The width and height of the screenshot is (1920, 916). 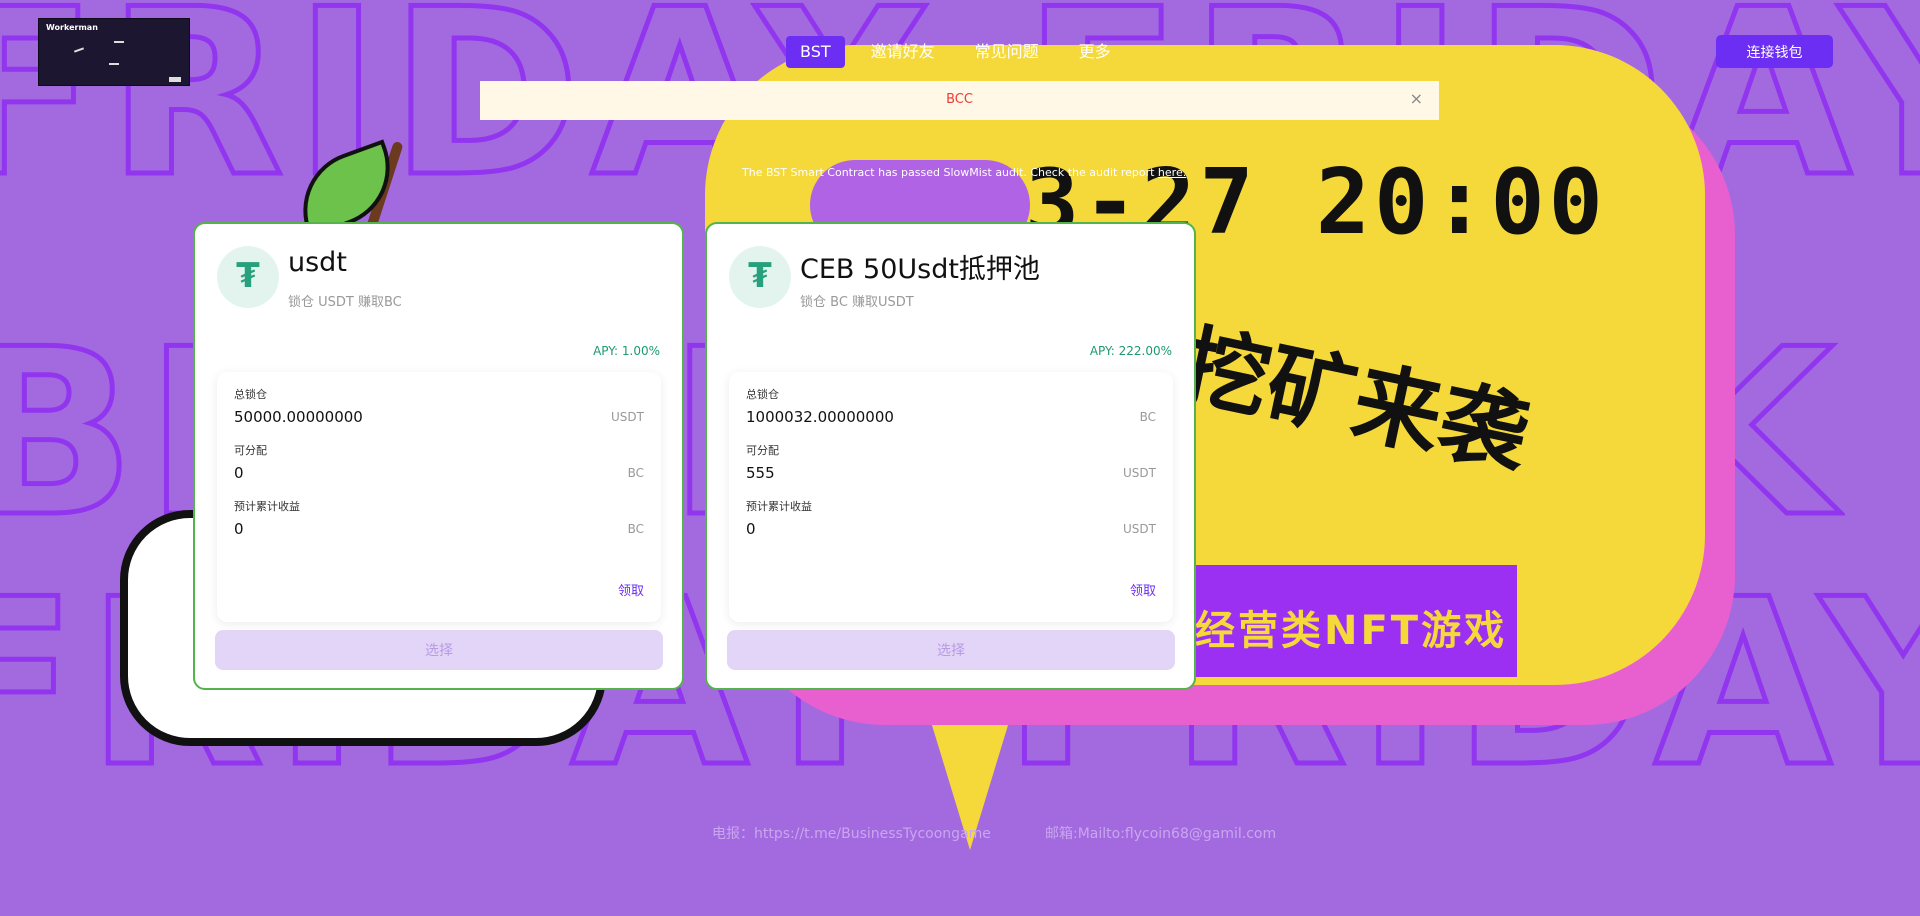 I want to click on nav-item-invite: 邀请好友, so click(x=903, y=52).